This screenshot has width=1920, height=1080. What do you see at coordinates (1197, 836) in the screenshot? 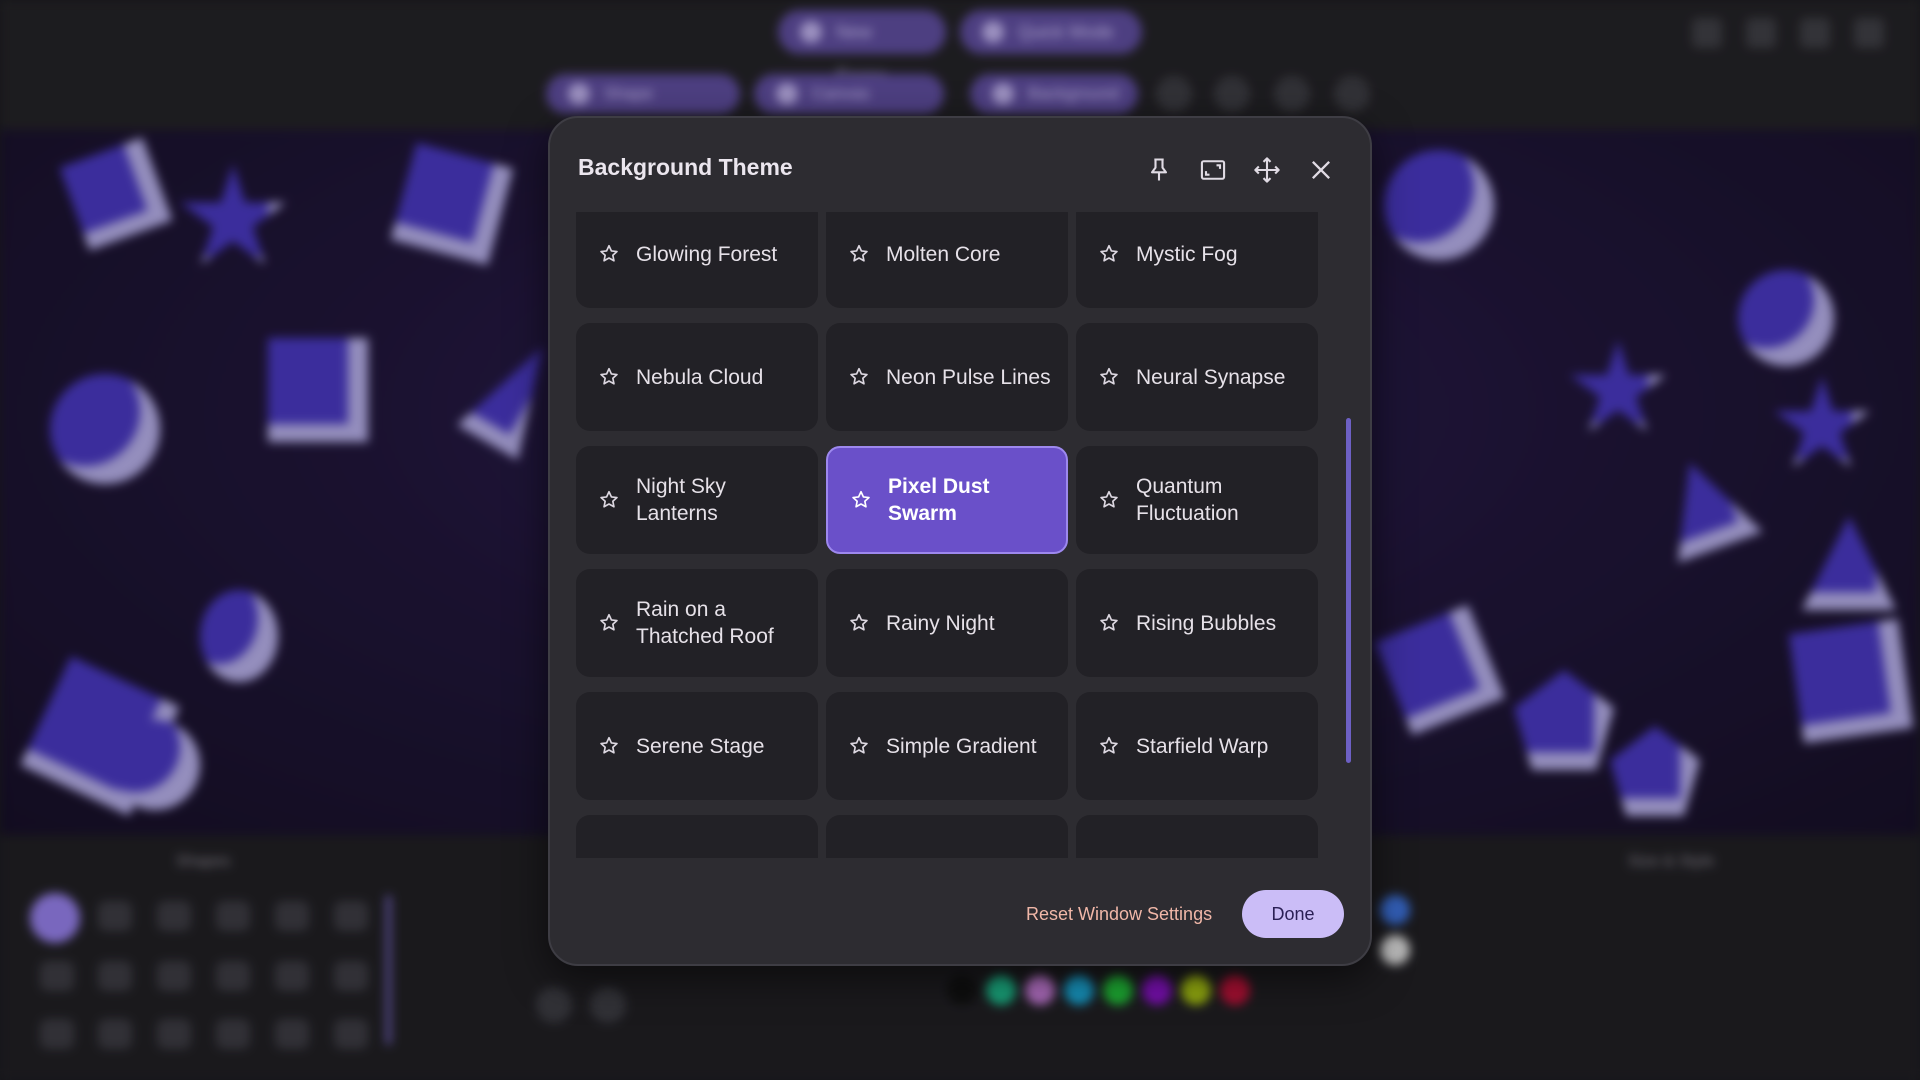
I see `theme-card: Tranquil Moon` at bounding box center [1197, 836].